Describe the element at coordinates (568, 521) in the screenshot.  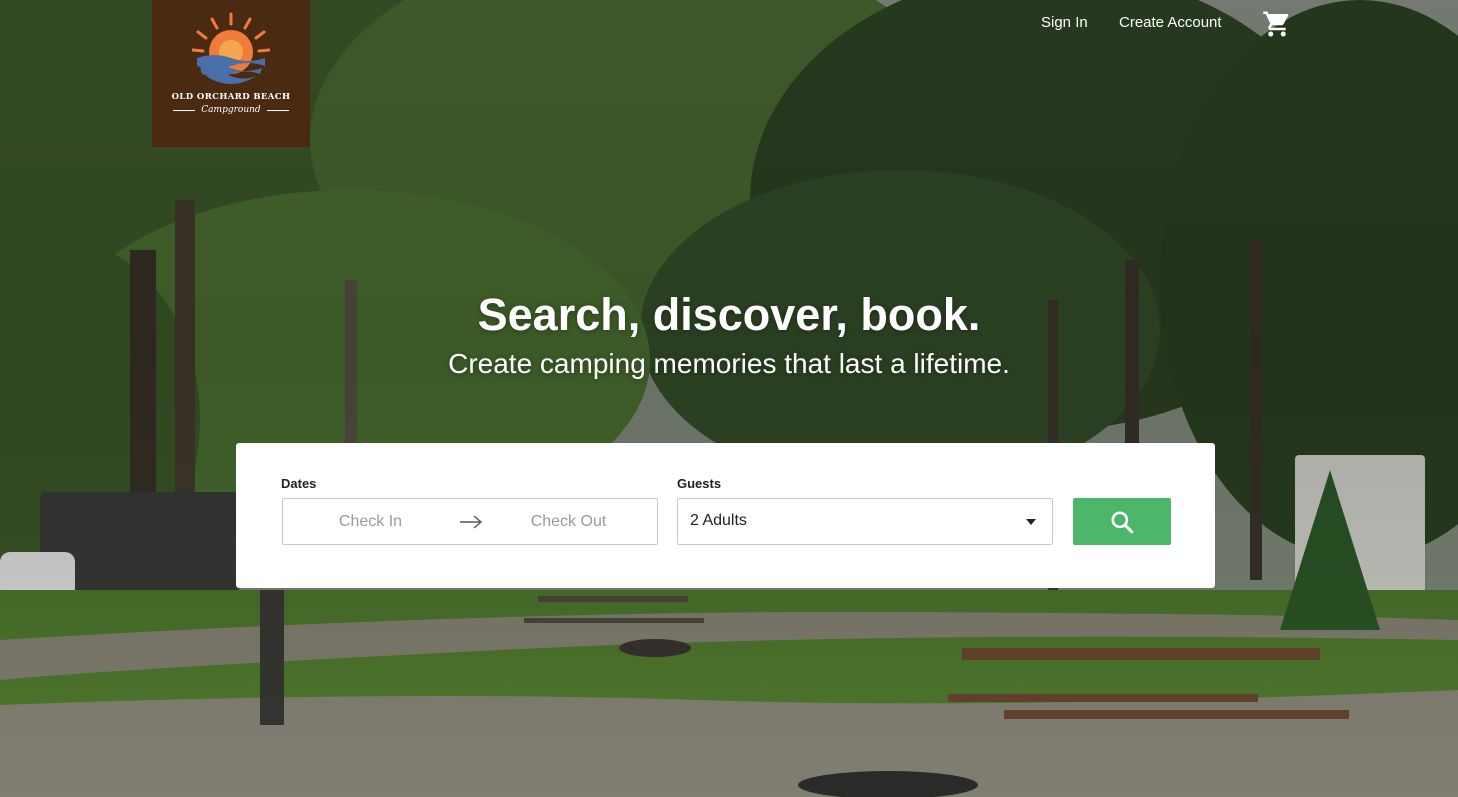
I see `check-out-input` at that location.